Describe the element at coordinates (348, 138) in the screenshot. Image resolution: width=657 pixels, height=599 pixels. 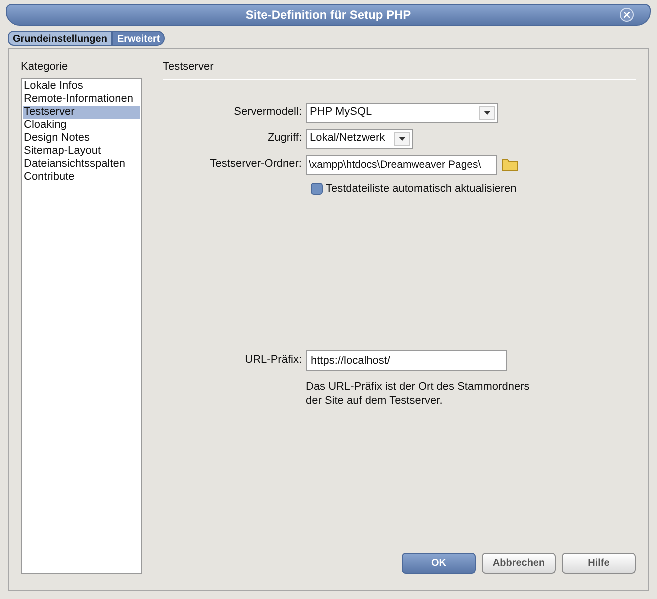
I see `dropdown-value: Lokal/Netzwerk` at that location.